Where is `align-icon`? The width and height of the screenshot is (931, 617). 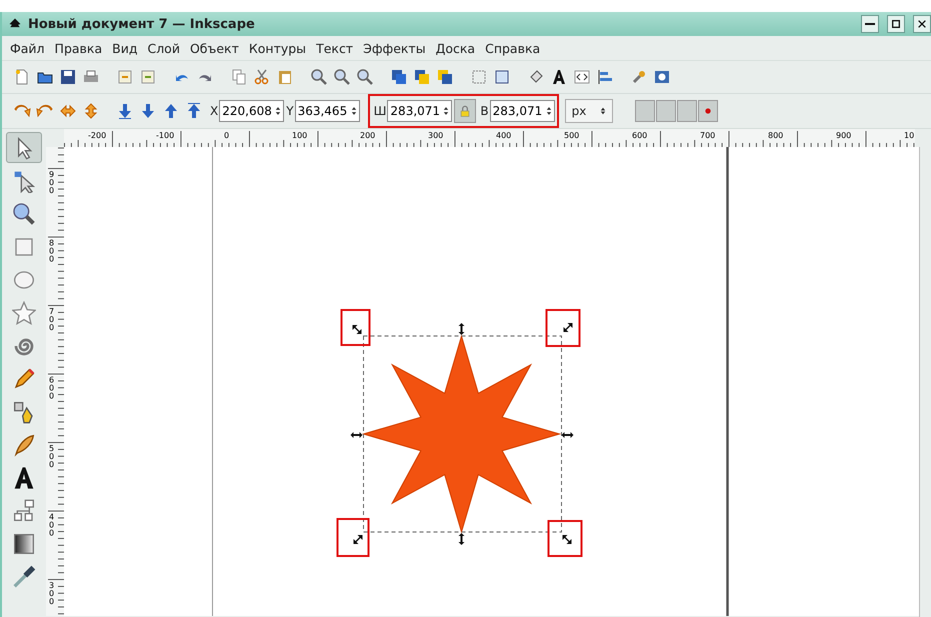 align-icon is located at coordinates (605, 77).